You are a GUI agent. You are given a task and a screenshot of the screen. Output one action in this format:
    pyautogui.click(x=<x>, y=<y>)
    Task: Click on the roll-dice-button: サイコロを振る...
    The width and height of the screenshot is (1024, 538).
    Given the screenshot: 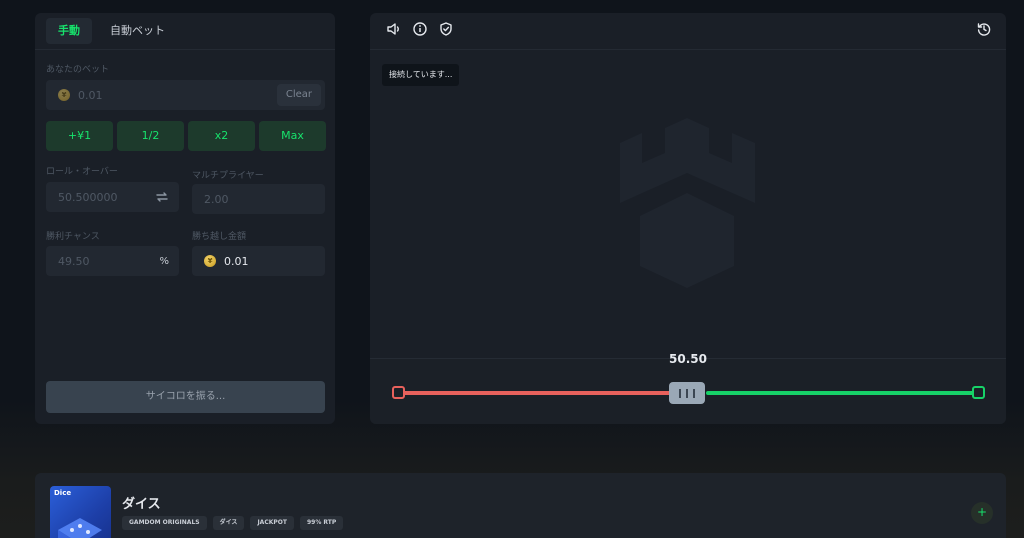 What is the action you would take?
    pyautogui.click(x=185, y=397)
    